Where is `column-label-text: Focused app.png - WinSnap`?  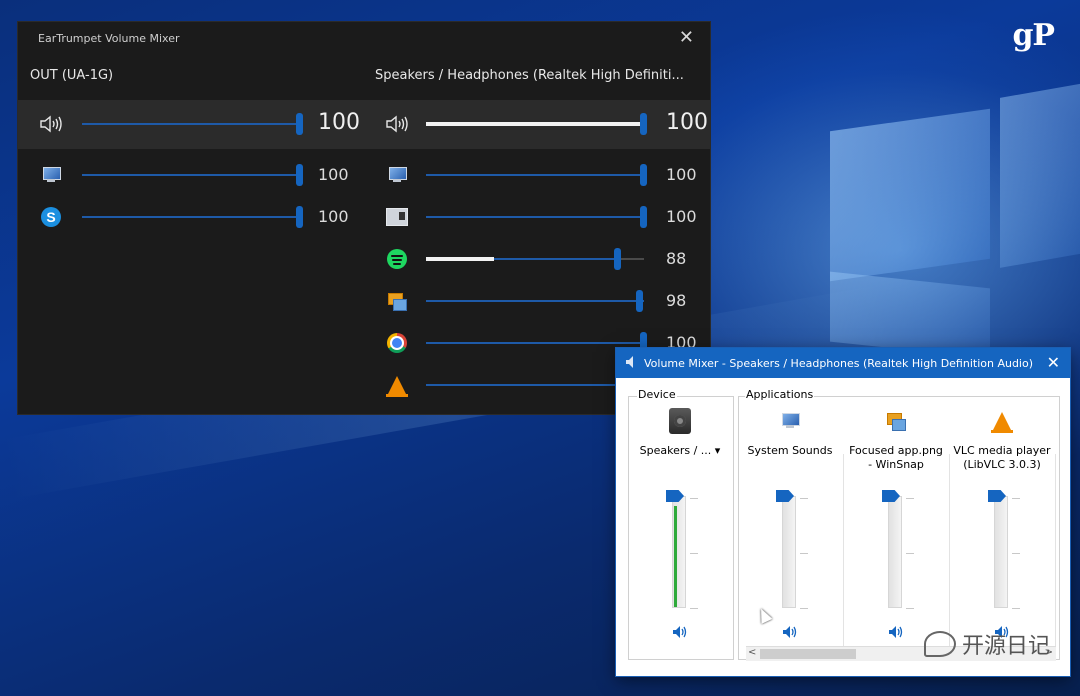 column-label-text: Focused app.png - WinSnap is located at coordinates (896, 457).